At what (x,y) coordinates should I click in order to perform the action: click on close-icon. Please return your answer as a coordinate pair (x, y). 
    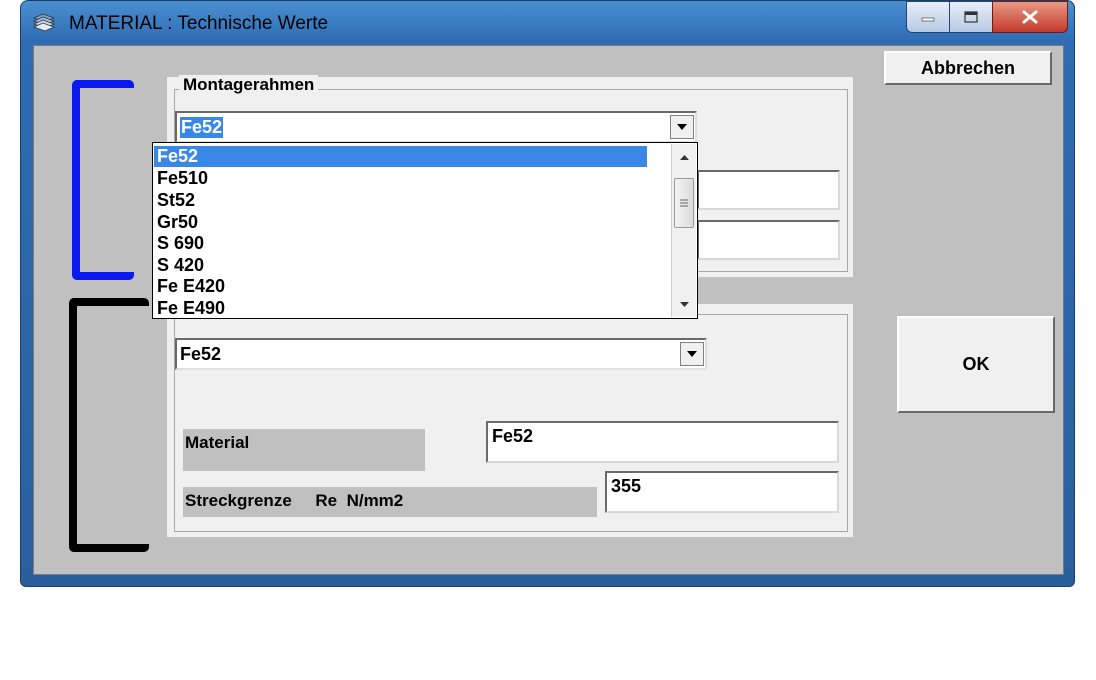
    Looking at the image, I should click on (1030, 17).